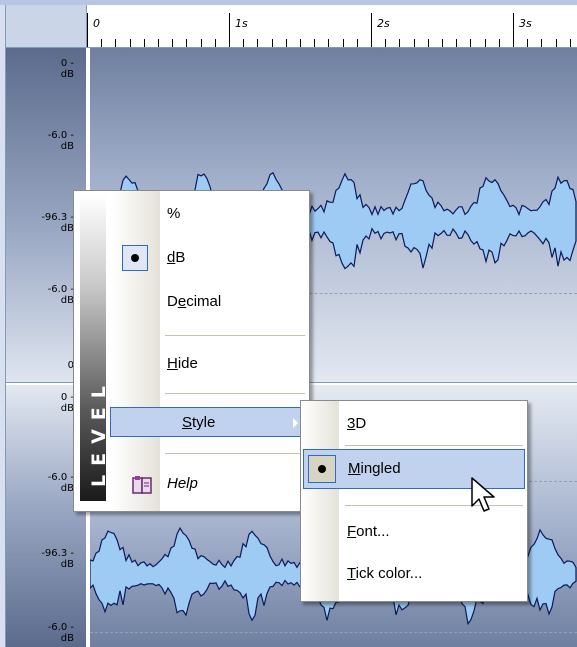  I want to click on menu-item-decimal: Decimal, so click(209, 302).